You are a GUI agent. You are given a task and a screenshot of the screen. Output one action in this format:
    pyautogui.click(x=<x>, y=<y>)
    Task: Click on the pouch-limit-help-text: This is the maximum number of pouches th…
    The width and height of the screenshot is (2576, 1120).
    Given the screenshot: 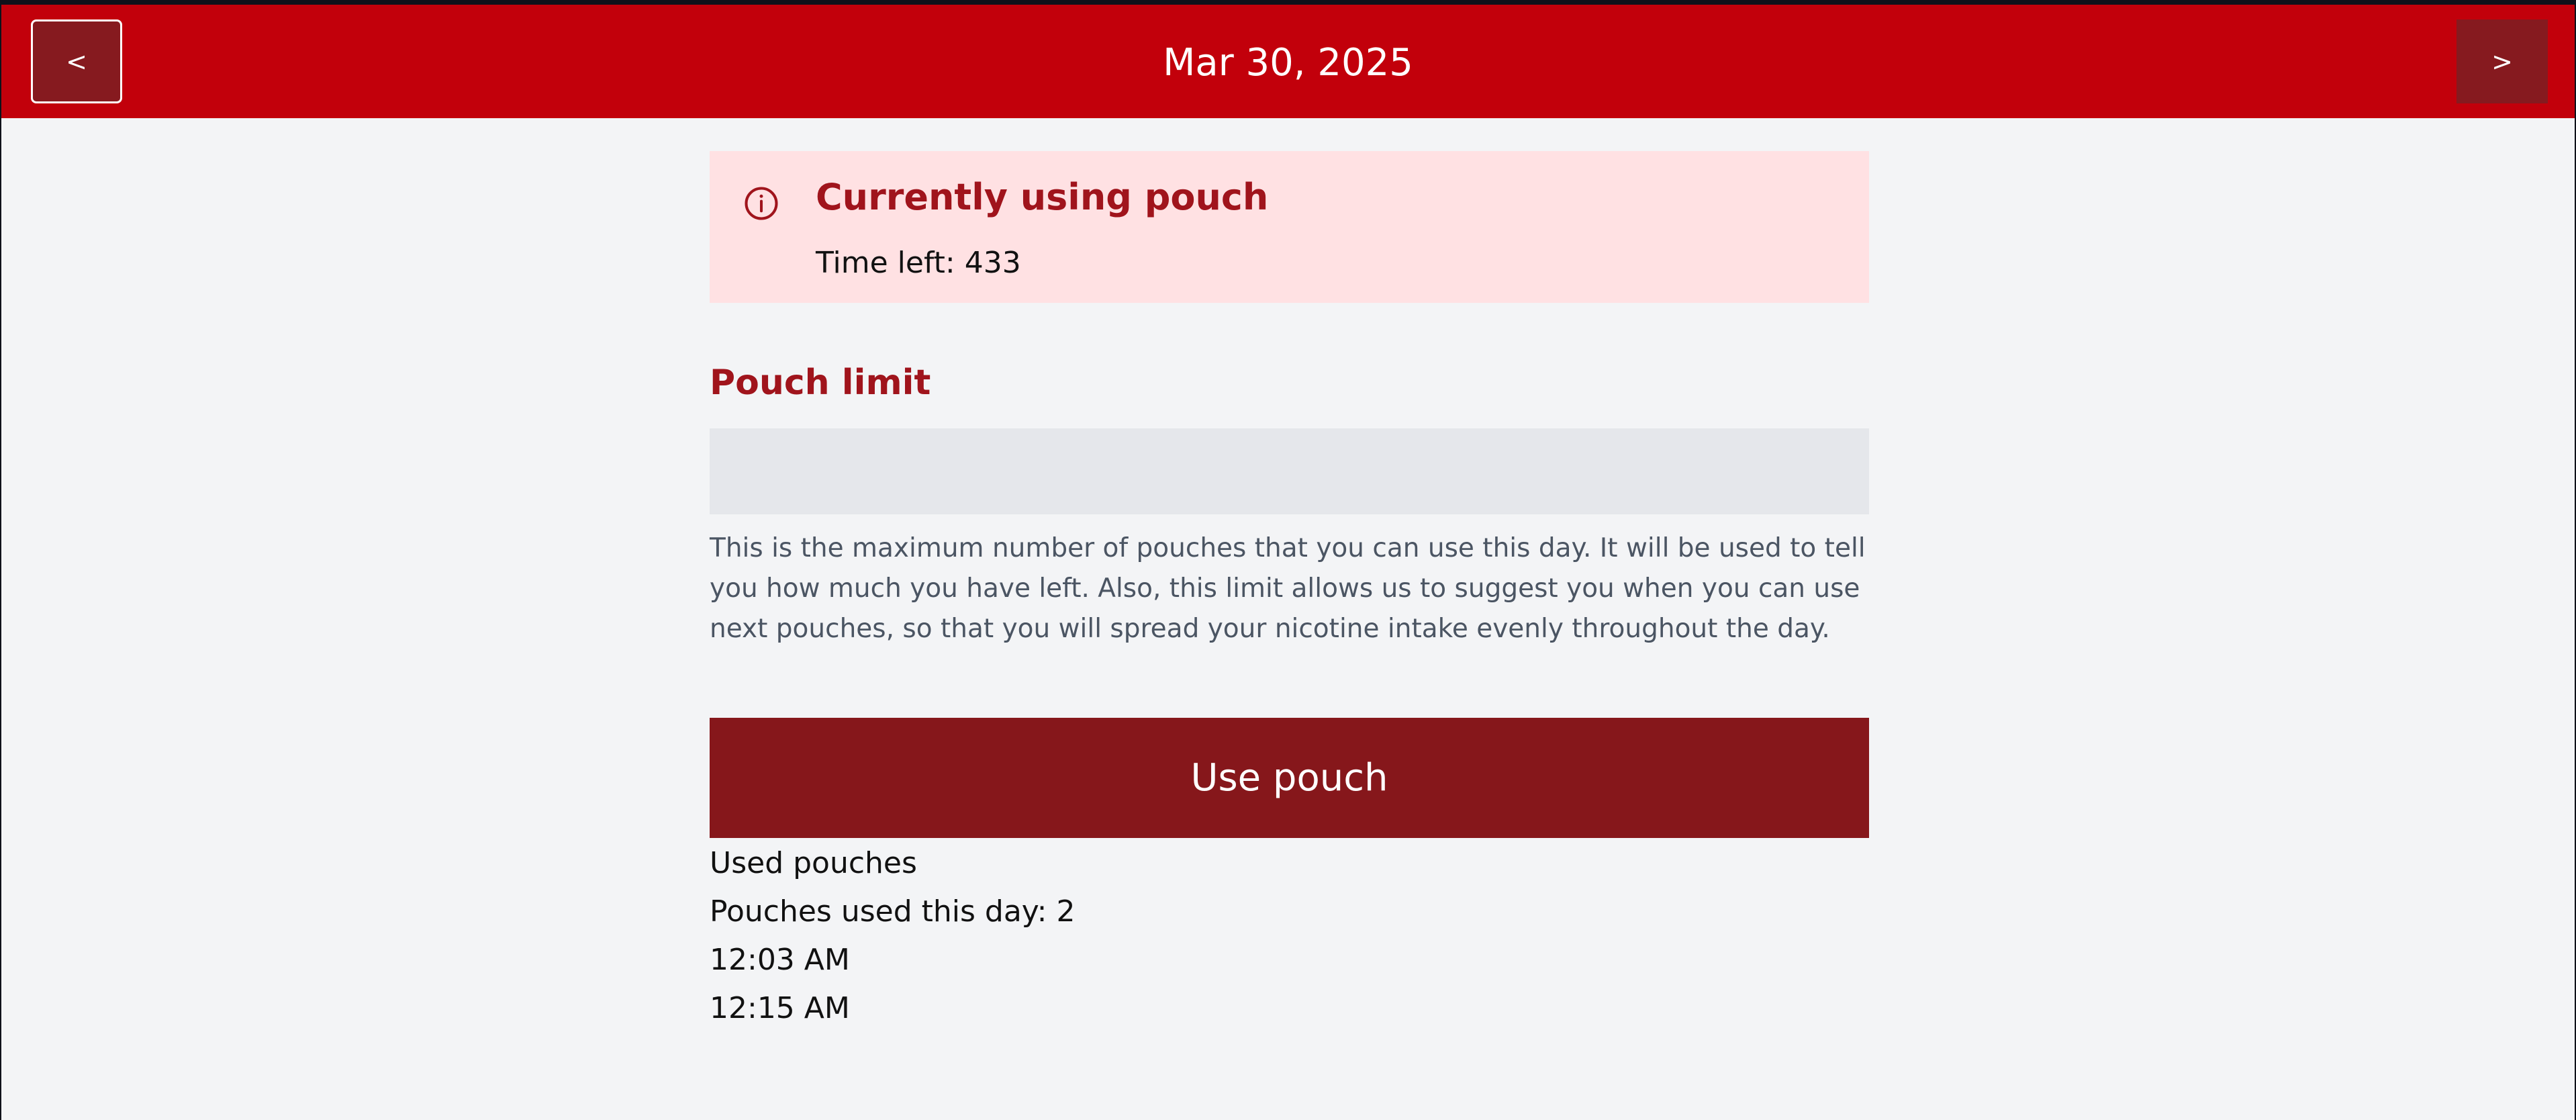 What is the action you would take?
    pyautogui.click(x=1288, y=588)
    